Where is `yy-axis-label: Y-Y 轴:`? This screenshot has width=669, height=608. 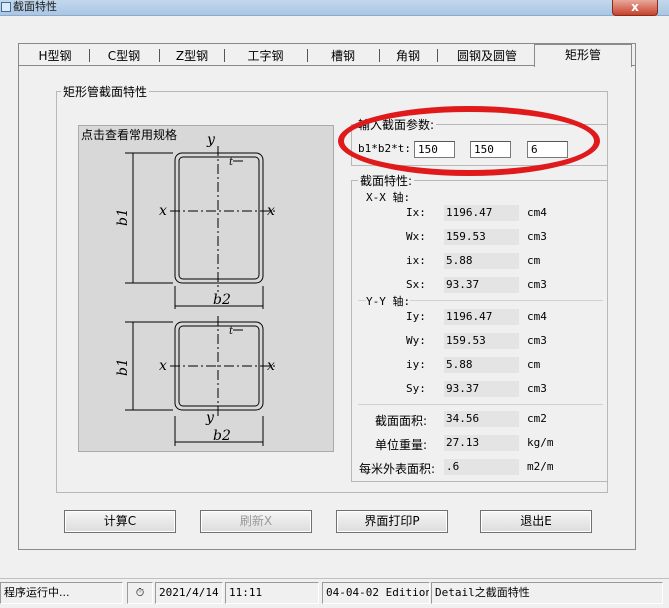
yy-axis-label: Y-Y 轴: is located at coordinates (388, 301).